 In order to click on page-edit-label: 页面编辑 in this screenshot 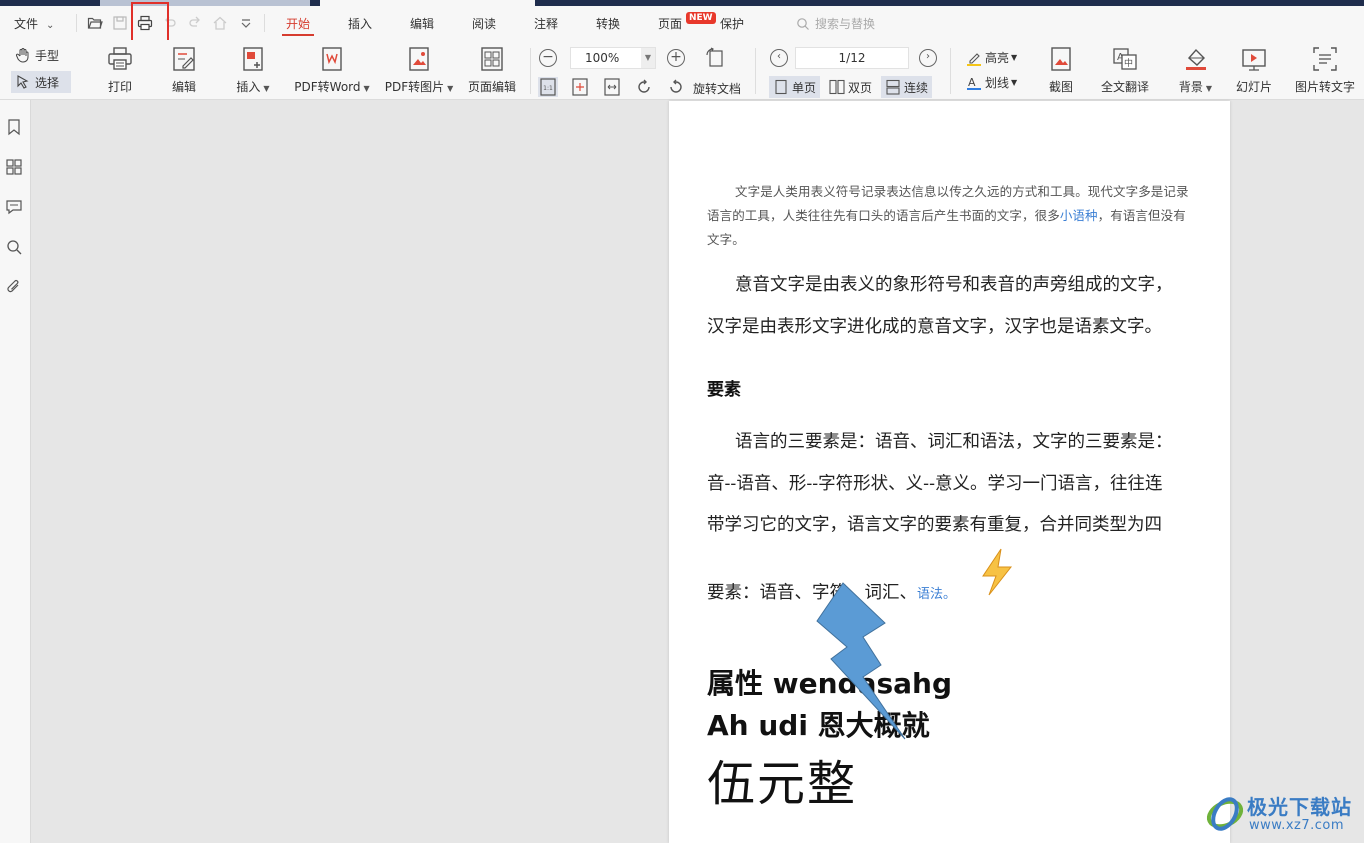, I will do `click(491, 87)`.